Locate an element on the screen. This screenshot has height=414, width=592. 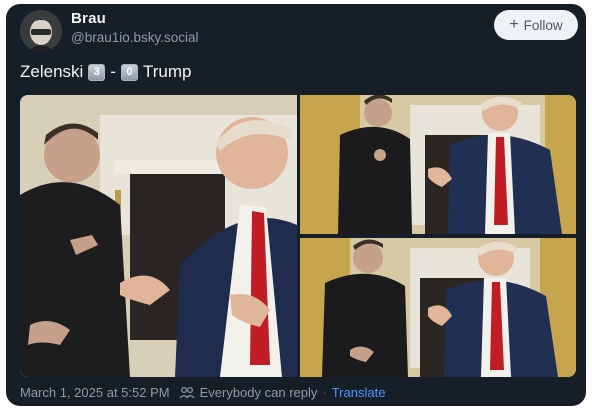
people-icon is located at coordinates (187, 392).